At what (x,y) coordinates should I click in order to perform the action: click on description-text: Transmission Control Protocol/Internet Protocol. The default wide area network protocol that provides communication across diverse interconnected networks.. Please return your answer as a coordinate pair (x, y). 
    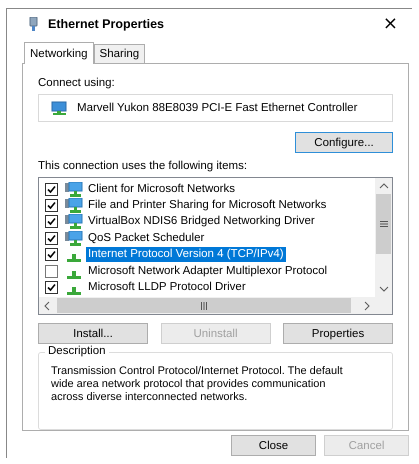
    Looking at the image, I should click on (197, 384).